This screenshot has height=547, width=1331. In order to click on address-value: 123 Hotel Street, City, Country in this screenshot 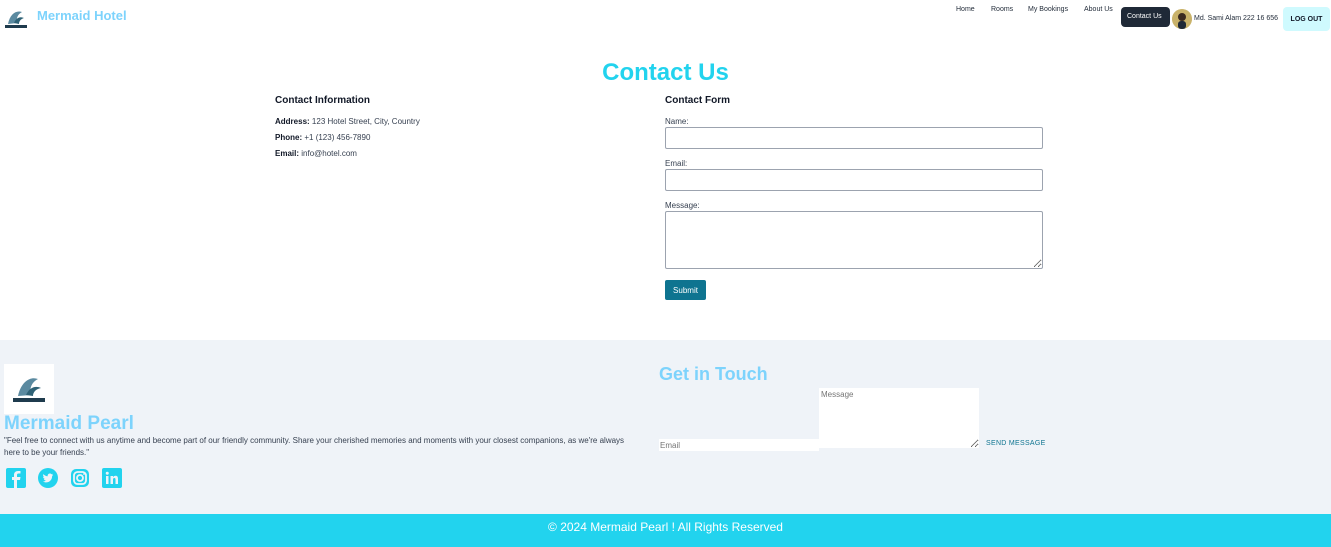, I will do `click(365, 121)`.